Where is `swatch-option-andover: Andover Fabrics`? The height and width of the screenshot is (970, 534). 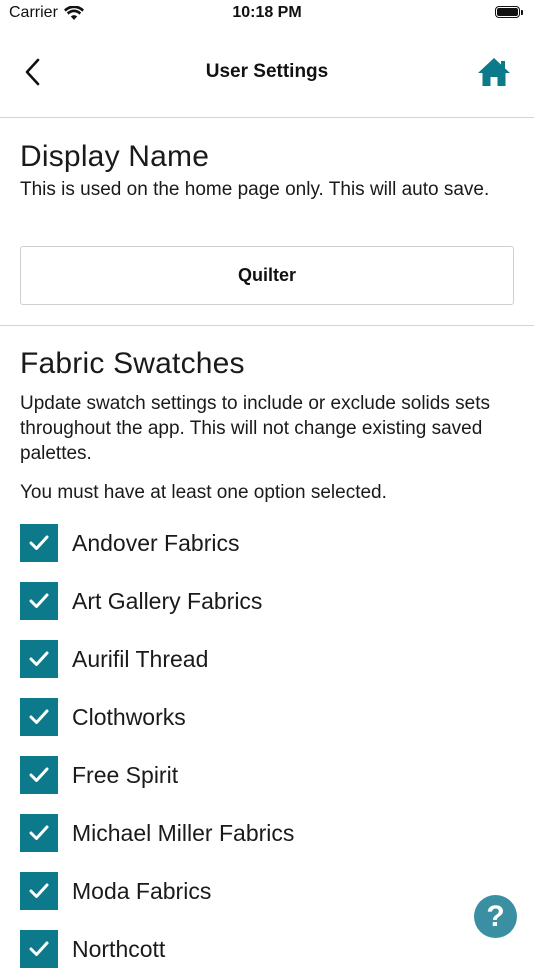 swatch-option-andover: Andover Fabrics is located at coordinates (260, 544).